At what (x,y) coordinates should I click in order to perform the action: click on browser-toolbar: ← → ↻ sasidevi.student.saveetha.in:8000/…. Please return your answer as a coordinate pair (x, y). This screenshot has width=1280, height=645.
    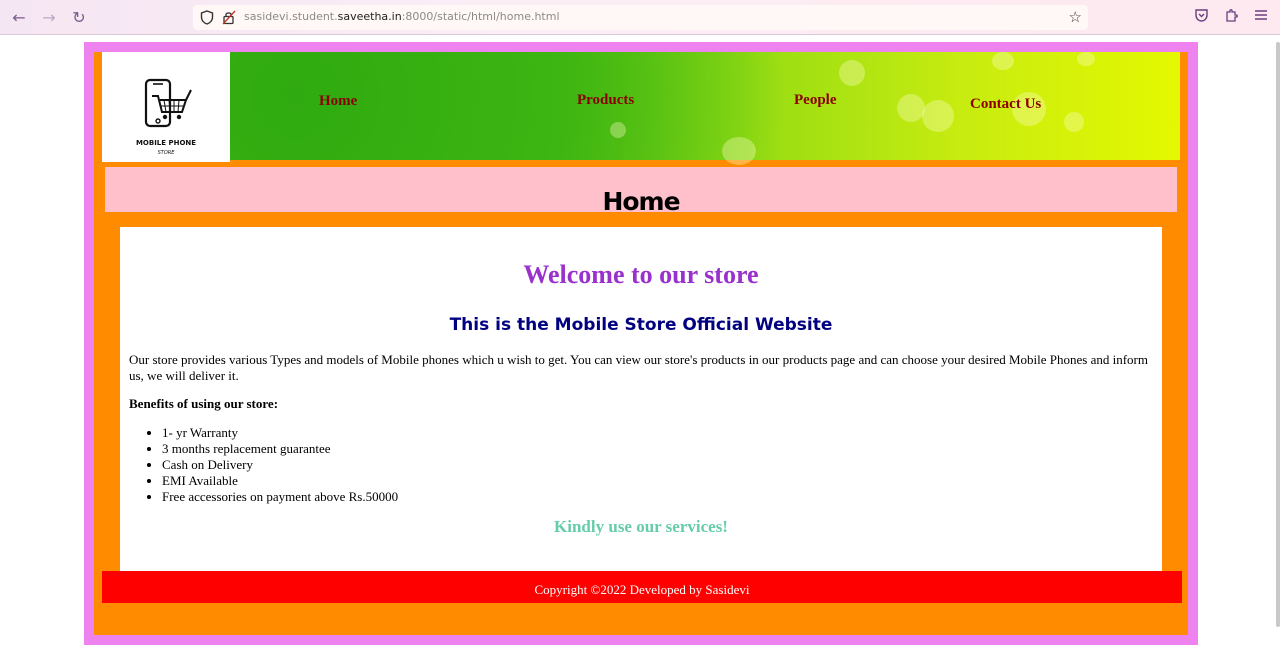
    Looking at the image, I should click on (640, 17).